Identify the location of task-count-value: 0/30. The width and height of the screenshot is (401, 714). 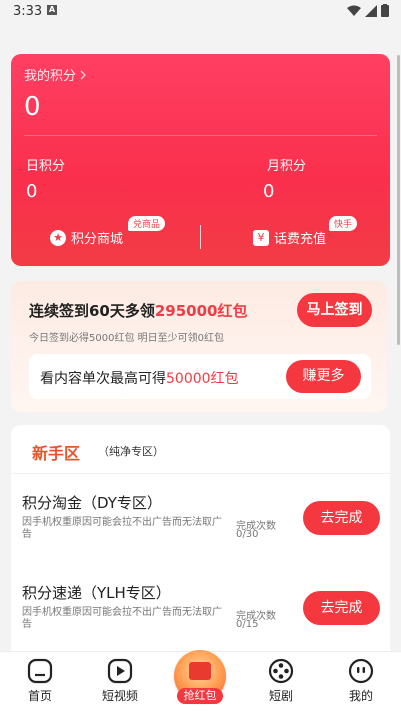
(247, 534).